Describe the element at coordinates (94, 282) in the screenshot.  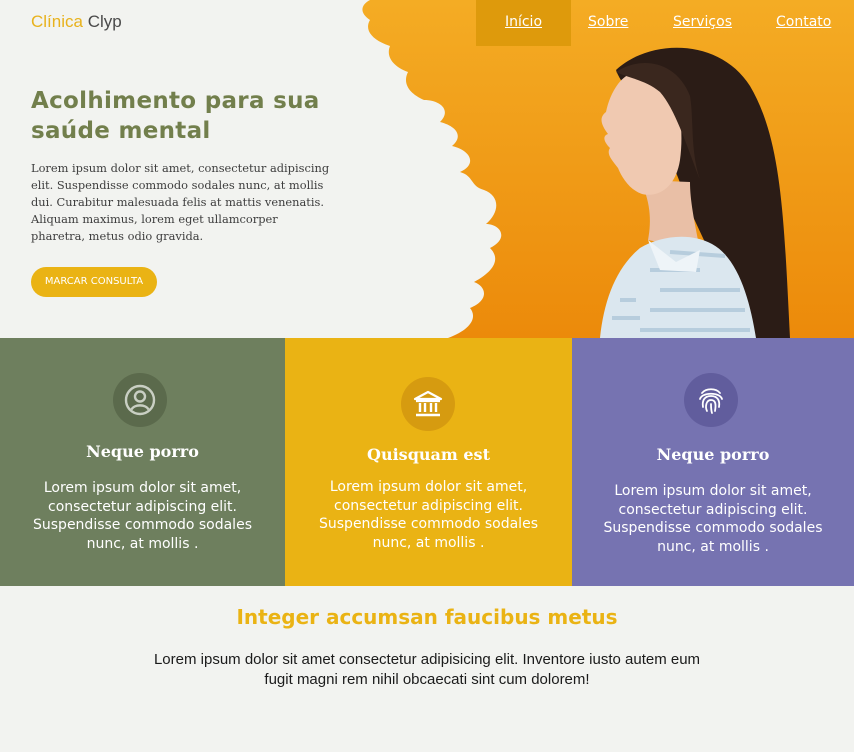
I see `book-appointment-button: MARCAR CONSULTA` at that location.